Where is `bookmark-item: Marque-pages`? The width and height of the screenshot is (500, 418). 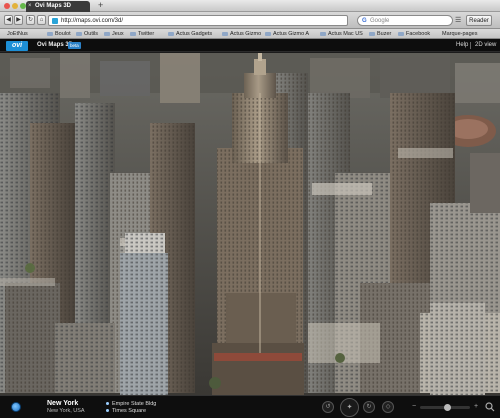 bookmark-item: Marque-pages is located at coordinates (460, 33).